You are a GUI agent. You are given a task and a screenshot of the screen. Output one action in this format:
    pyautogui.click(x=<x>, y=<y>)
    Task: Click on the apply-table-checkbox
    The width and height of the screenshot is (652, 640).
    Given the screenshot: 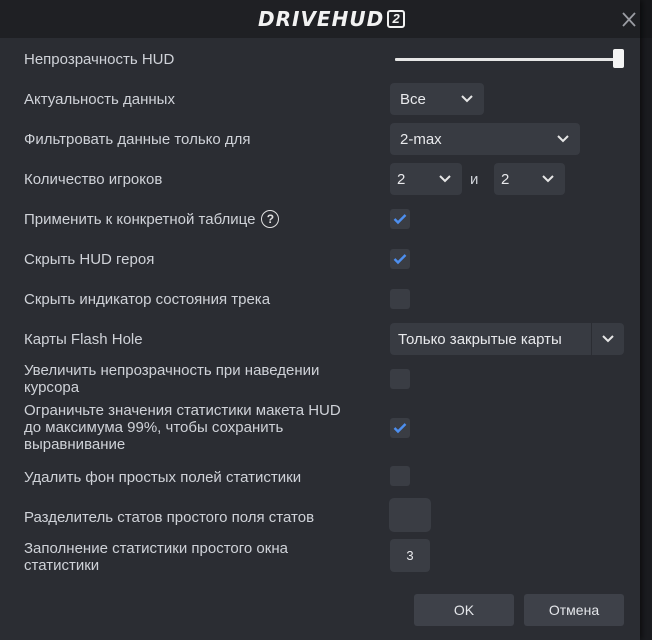 What is the action you would take?
    pyautogui.click(x=400, y=219)
    